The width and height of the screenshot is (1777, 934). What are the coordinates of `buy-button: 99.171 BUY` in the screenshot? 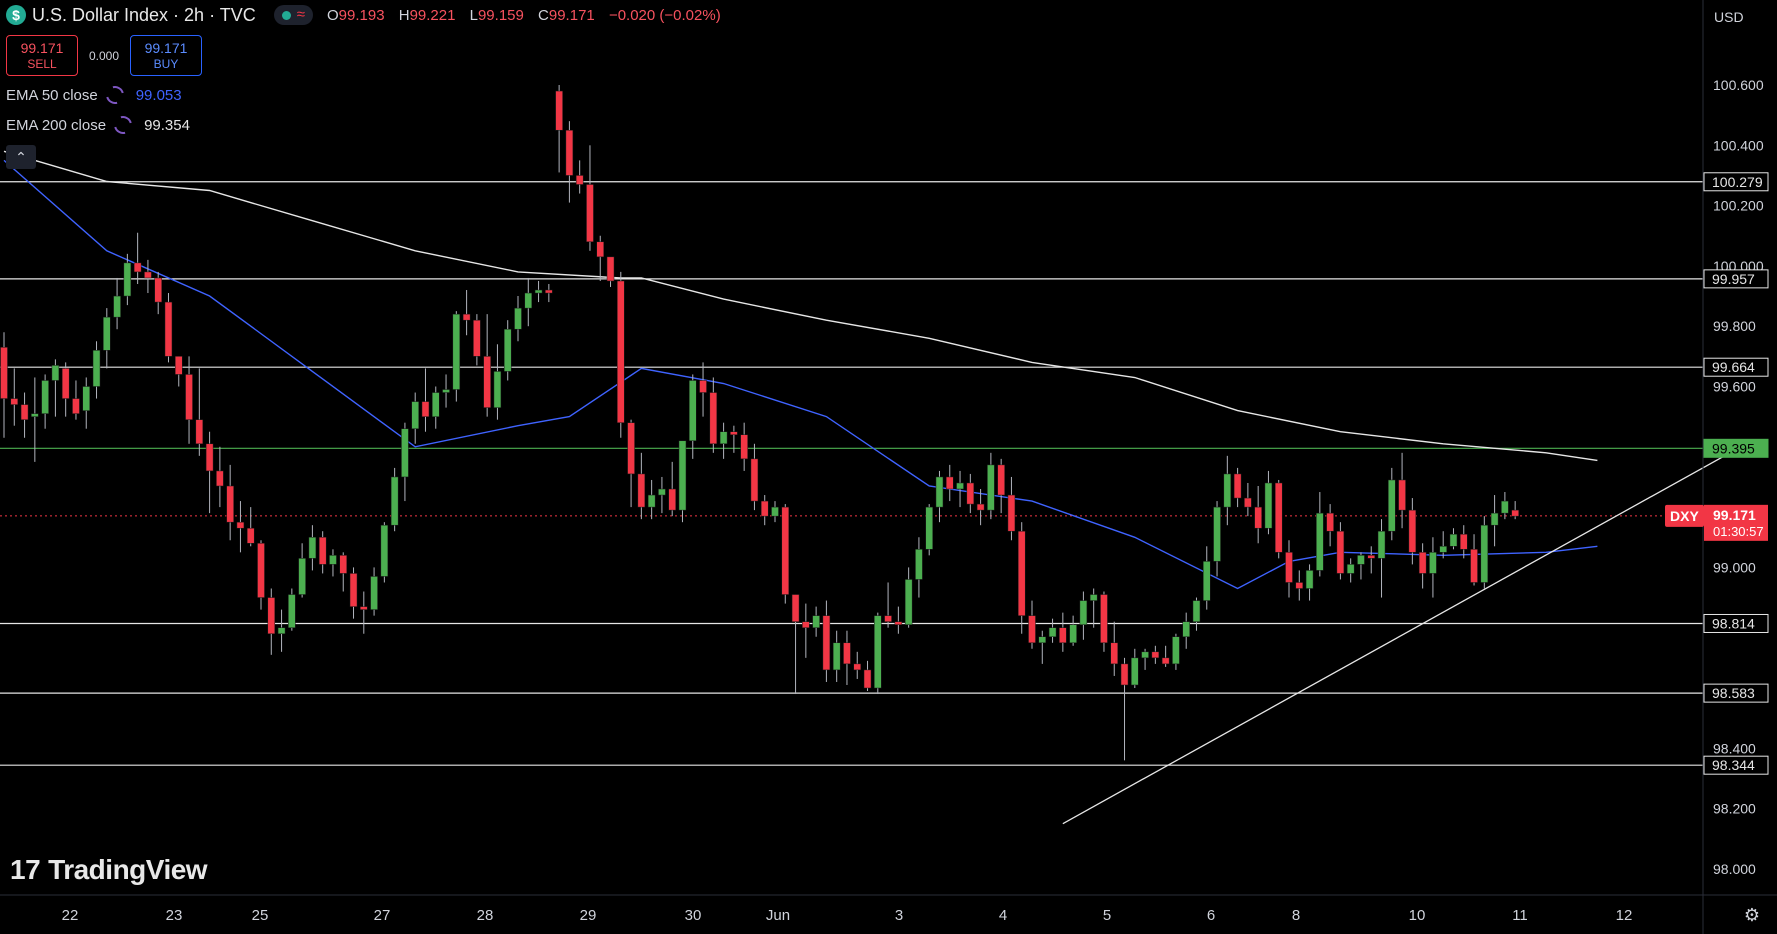 It's located at (166, 55).